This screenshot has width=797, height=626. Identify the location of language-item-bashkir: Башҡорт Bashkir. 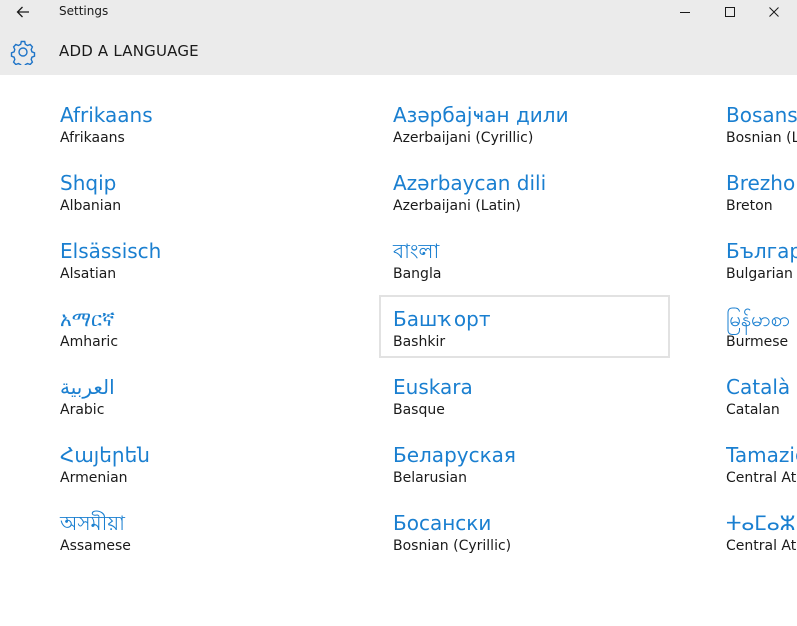
(524, 326).